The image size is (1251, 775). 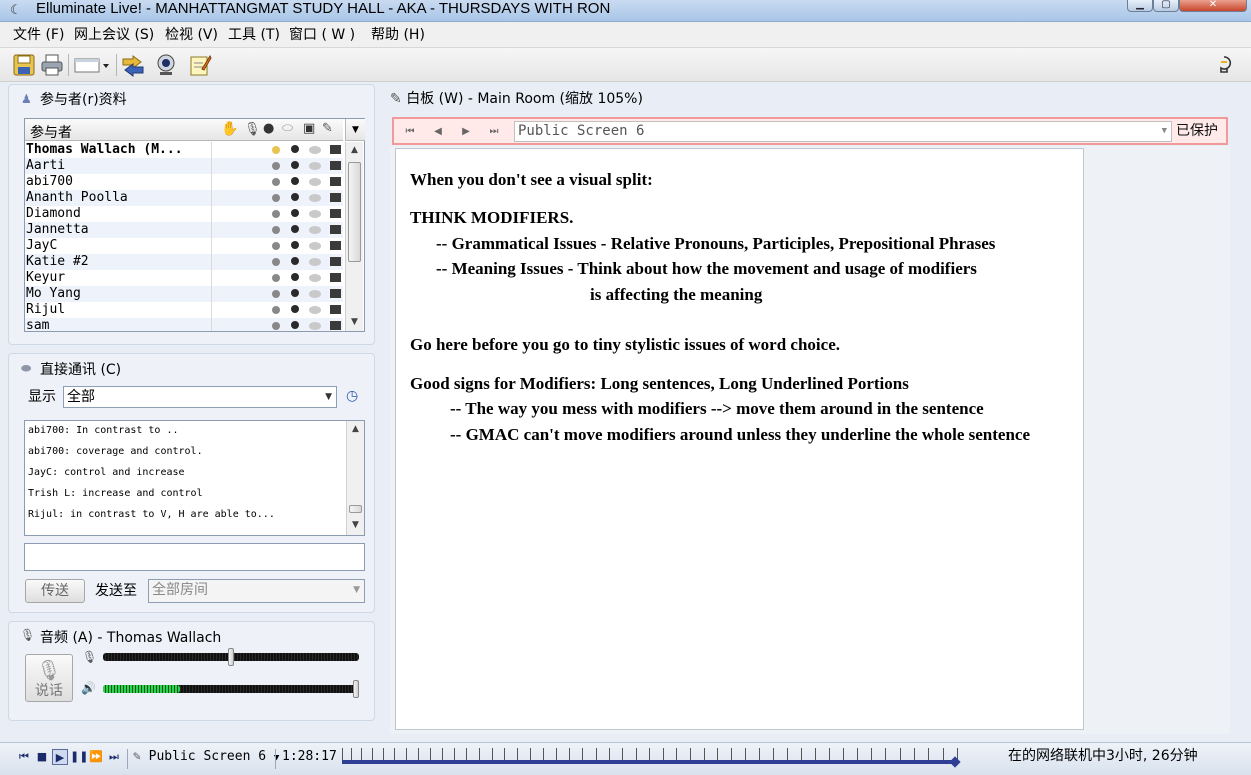 What do you see at coordinates (1197, 131) in the screenshot?
I see `protected-badge: 已保护` at bounding box center [1197, 131].